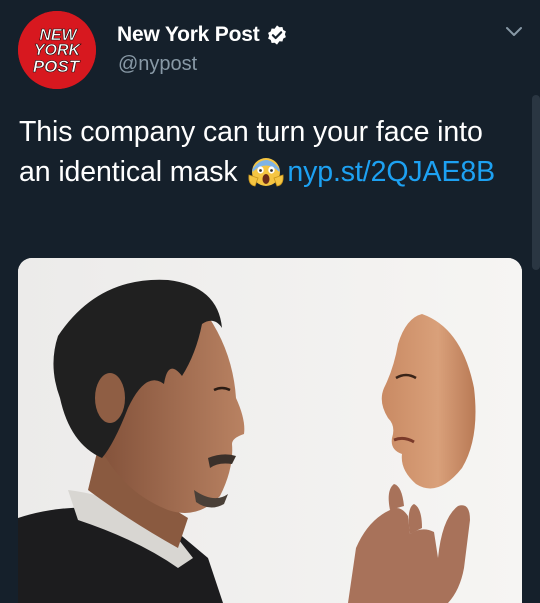 The height and width of the screenshot is (603, 540). Describe the element at coordinates (188, 35) in the screenshot. I see `display-name: New York Post` at that location.